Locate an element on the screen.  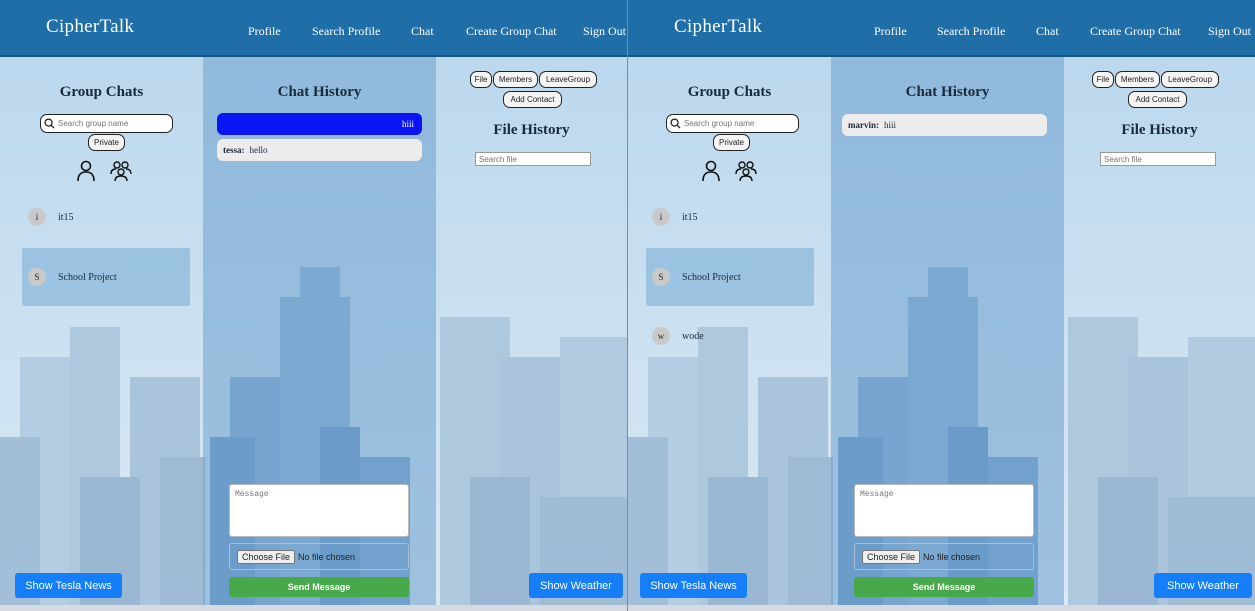
message-sender: tessa: is located at coordinates (234, 150).